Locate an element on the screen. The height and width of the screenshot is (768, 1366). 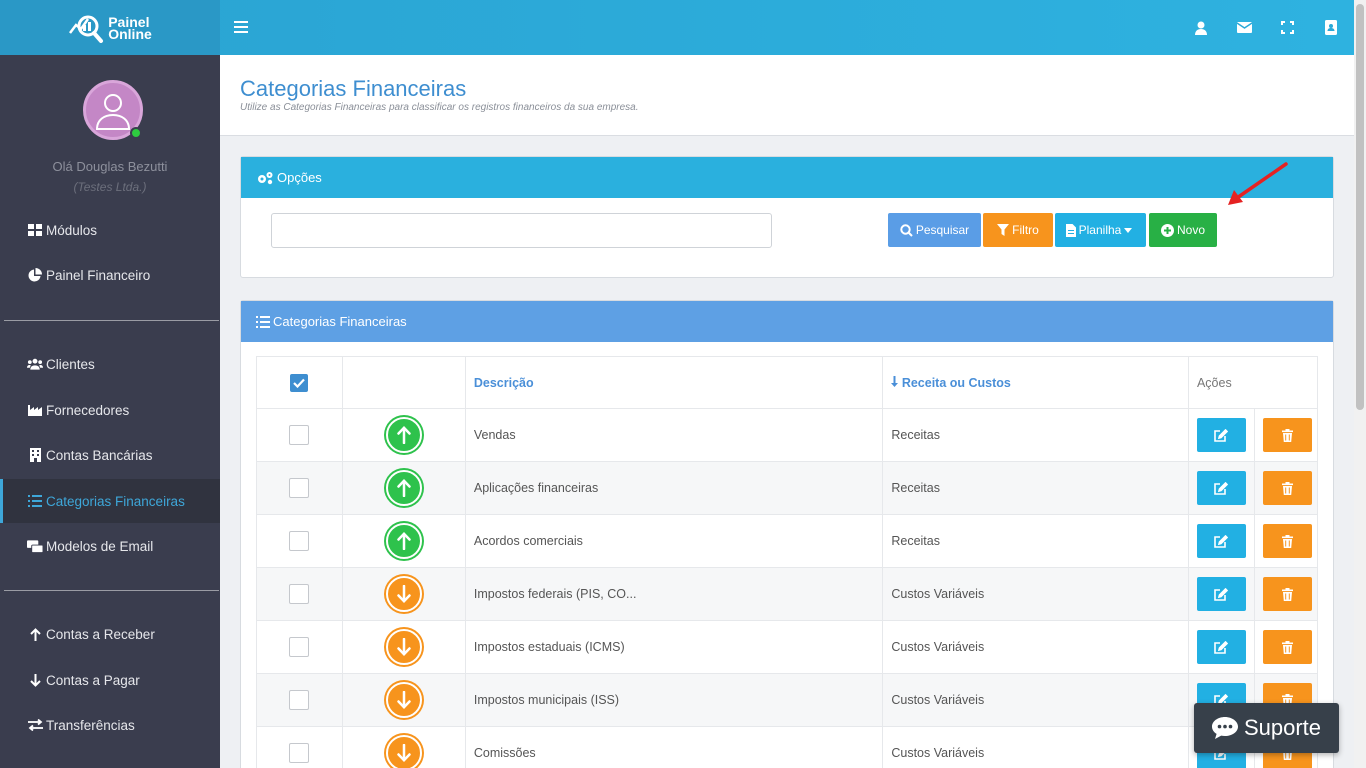
sidebar-item-label: Painel Financeiro is located at coordinates (98, 275).